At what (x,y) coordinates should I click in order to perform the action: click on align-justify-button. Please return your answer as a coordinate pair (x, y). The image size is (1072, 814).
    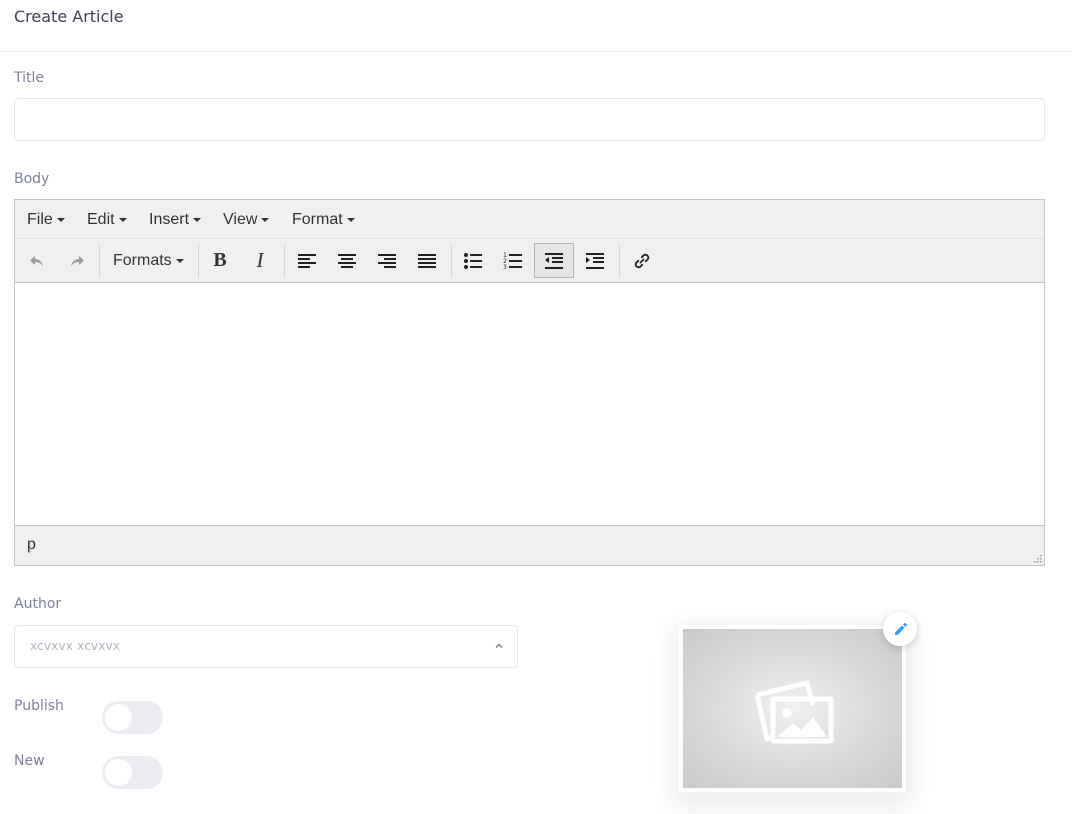
    Looking at the image, I should click on (427, 260).